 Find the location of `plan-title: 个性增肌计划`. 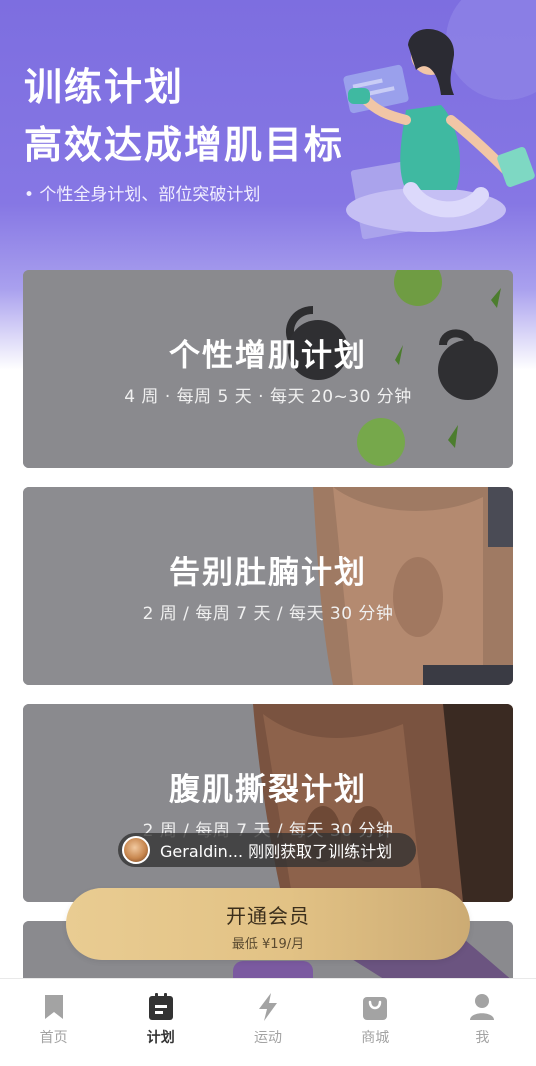

plan-title: 个性增肌计划 is located at coordinates (268, 356).